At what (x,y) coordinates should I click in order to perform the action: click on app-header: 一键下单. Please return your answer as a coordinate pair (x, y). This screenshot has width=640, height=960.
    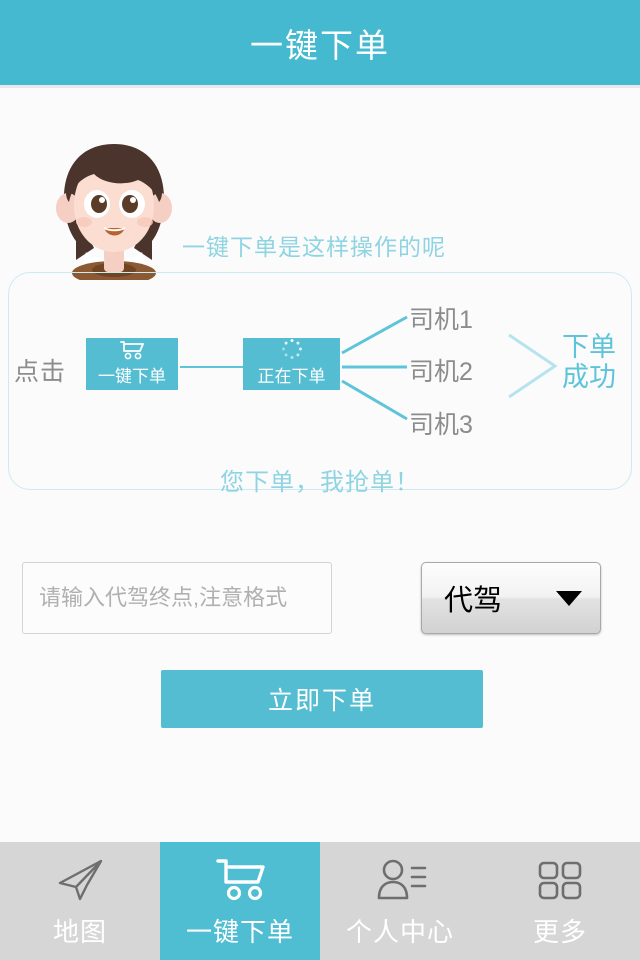
    Looking at the image, I should click on (320, 42).